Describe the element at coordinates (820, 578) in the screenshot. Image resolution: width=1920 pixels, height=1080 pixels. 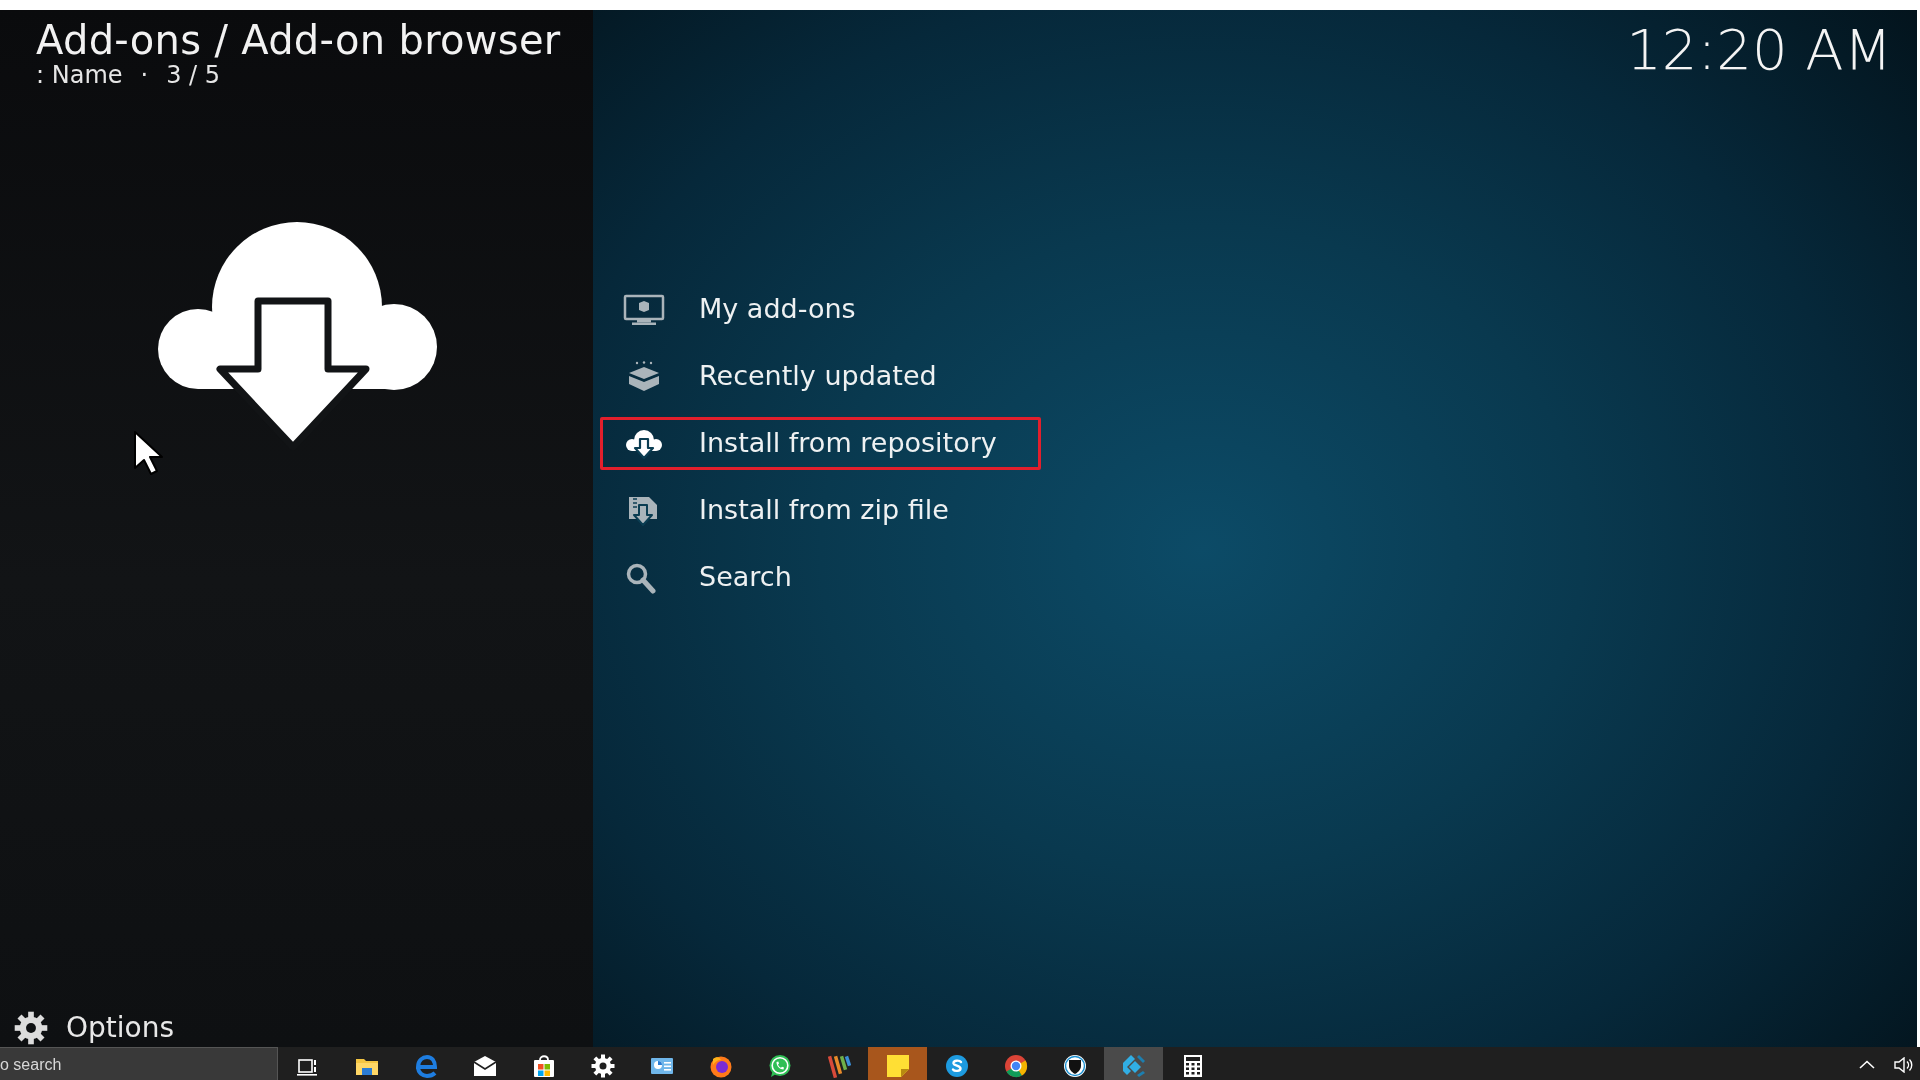
I see `menu-item: Search` at that location.